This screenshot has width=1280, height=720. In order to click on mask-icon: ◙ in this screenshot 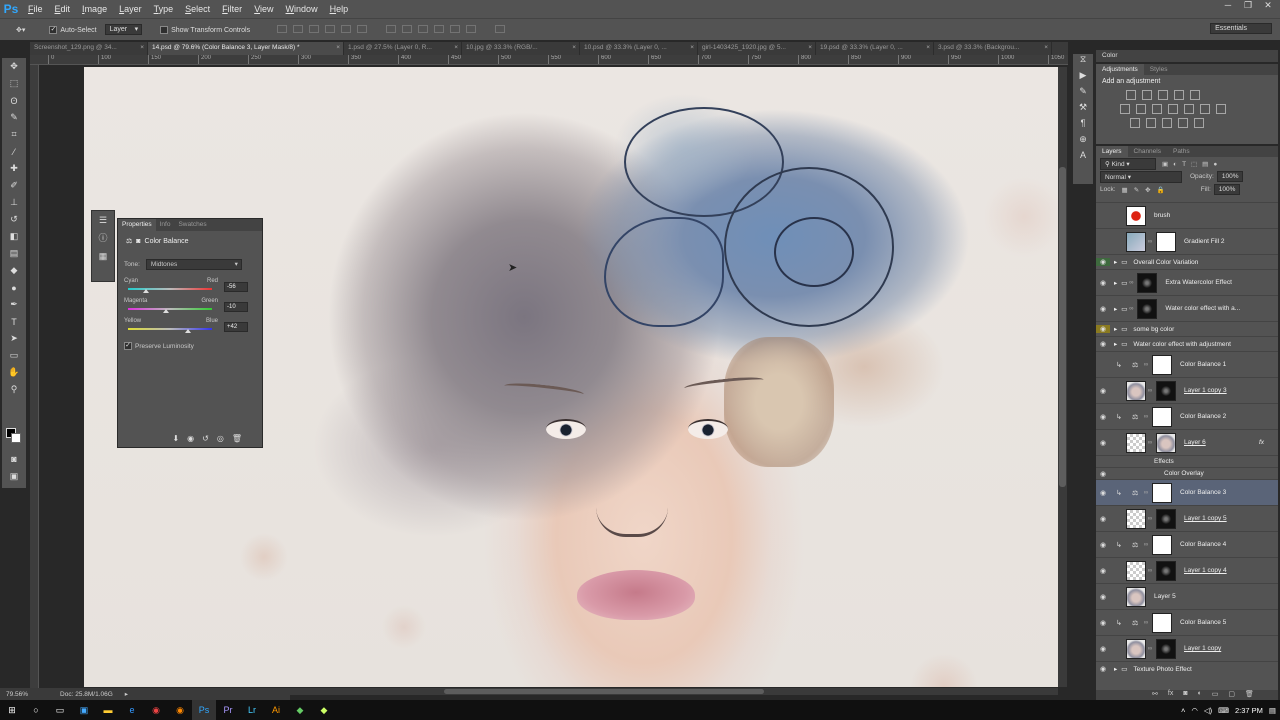, I will do `click(138, 241)`.